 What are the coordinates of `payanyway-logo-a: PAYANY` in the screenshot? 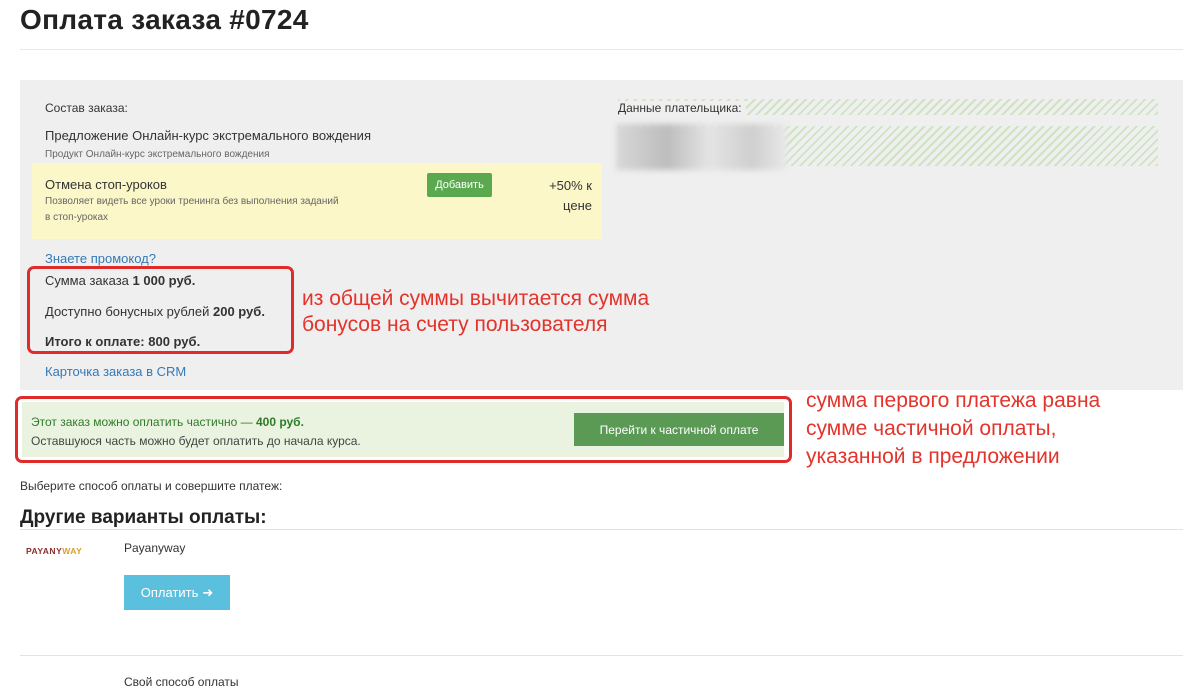 It's located at (44, 551).